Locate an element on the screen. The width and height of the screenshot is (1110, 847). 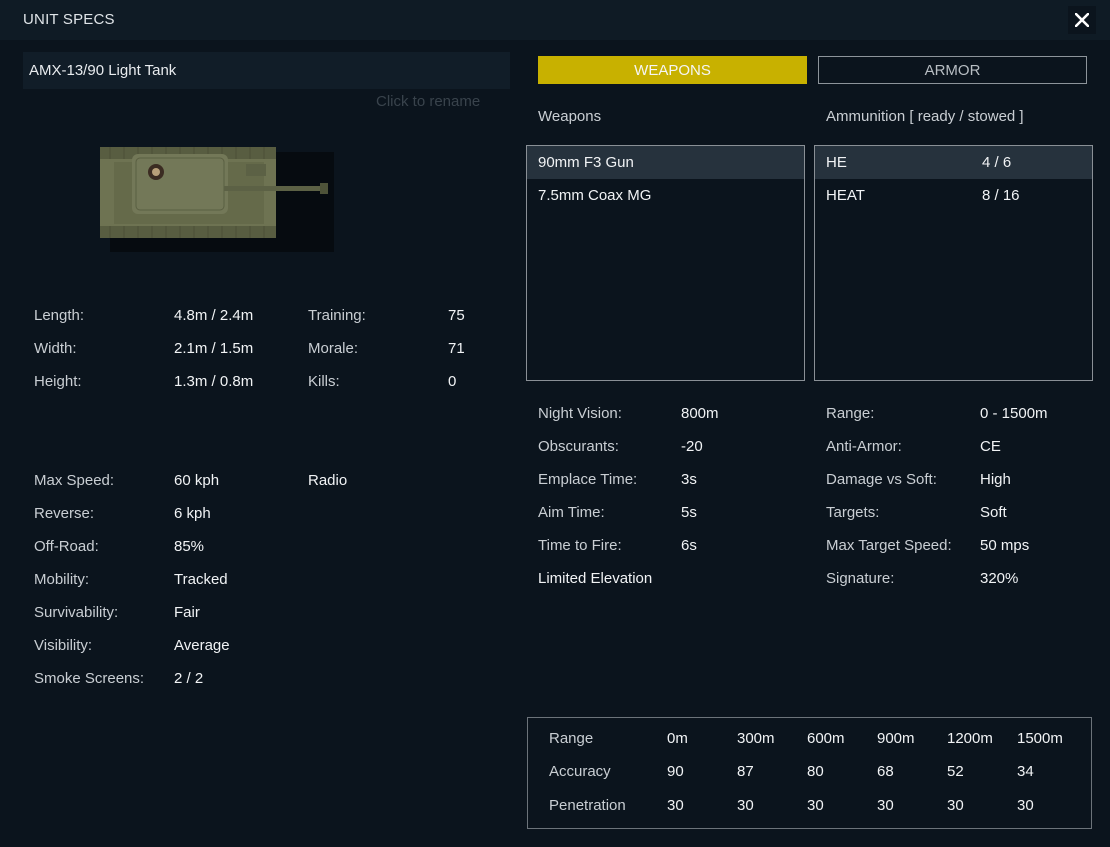
smoke-screens-value: 2 / 2 is located at coordinates (189, 678).